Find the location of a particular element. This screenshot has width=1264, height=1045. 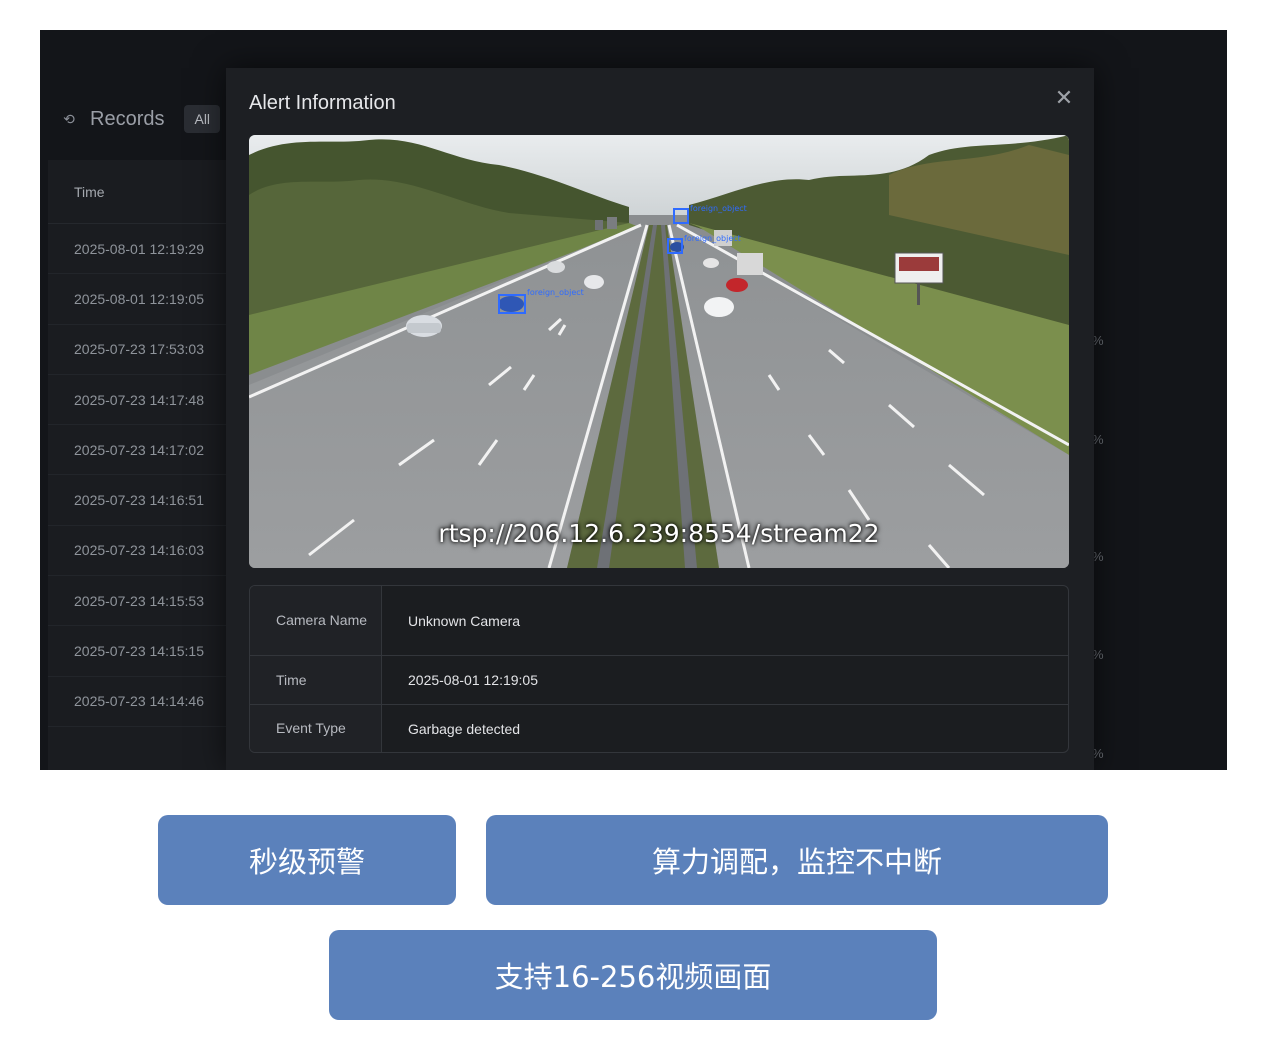

filter-chip: All is located at coordinates (202, 119).